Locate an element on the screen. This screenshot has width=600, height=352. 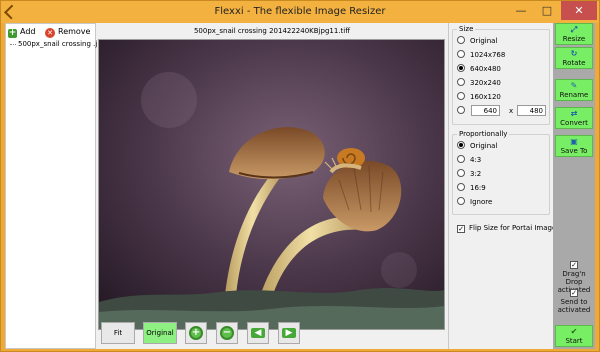
check-icon: ✔ is located at coordinates (574, 331).